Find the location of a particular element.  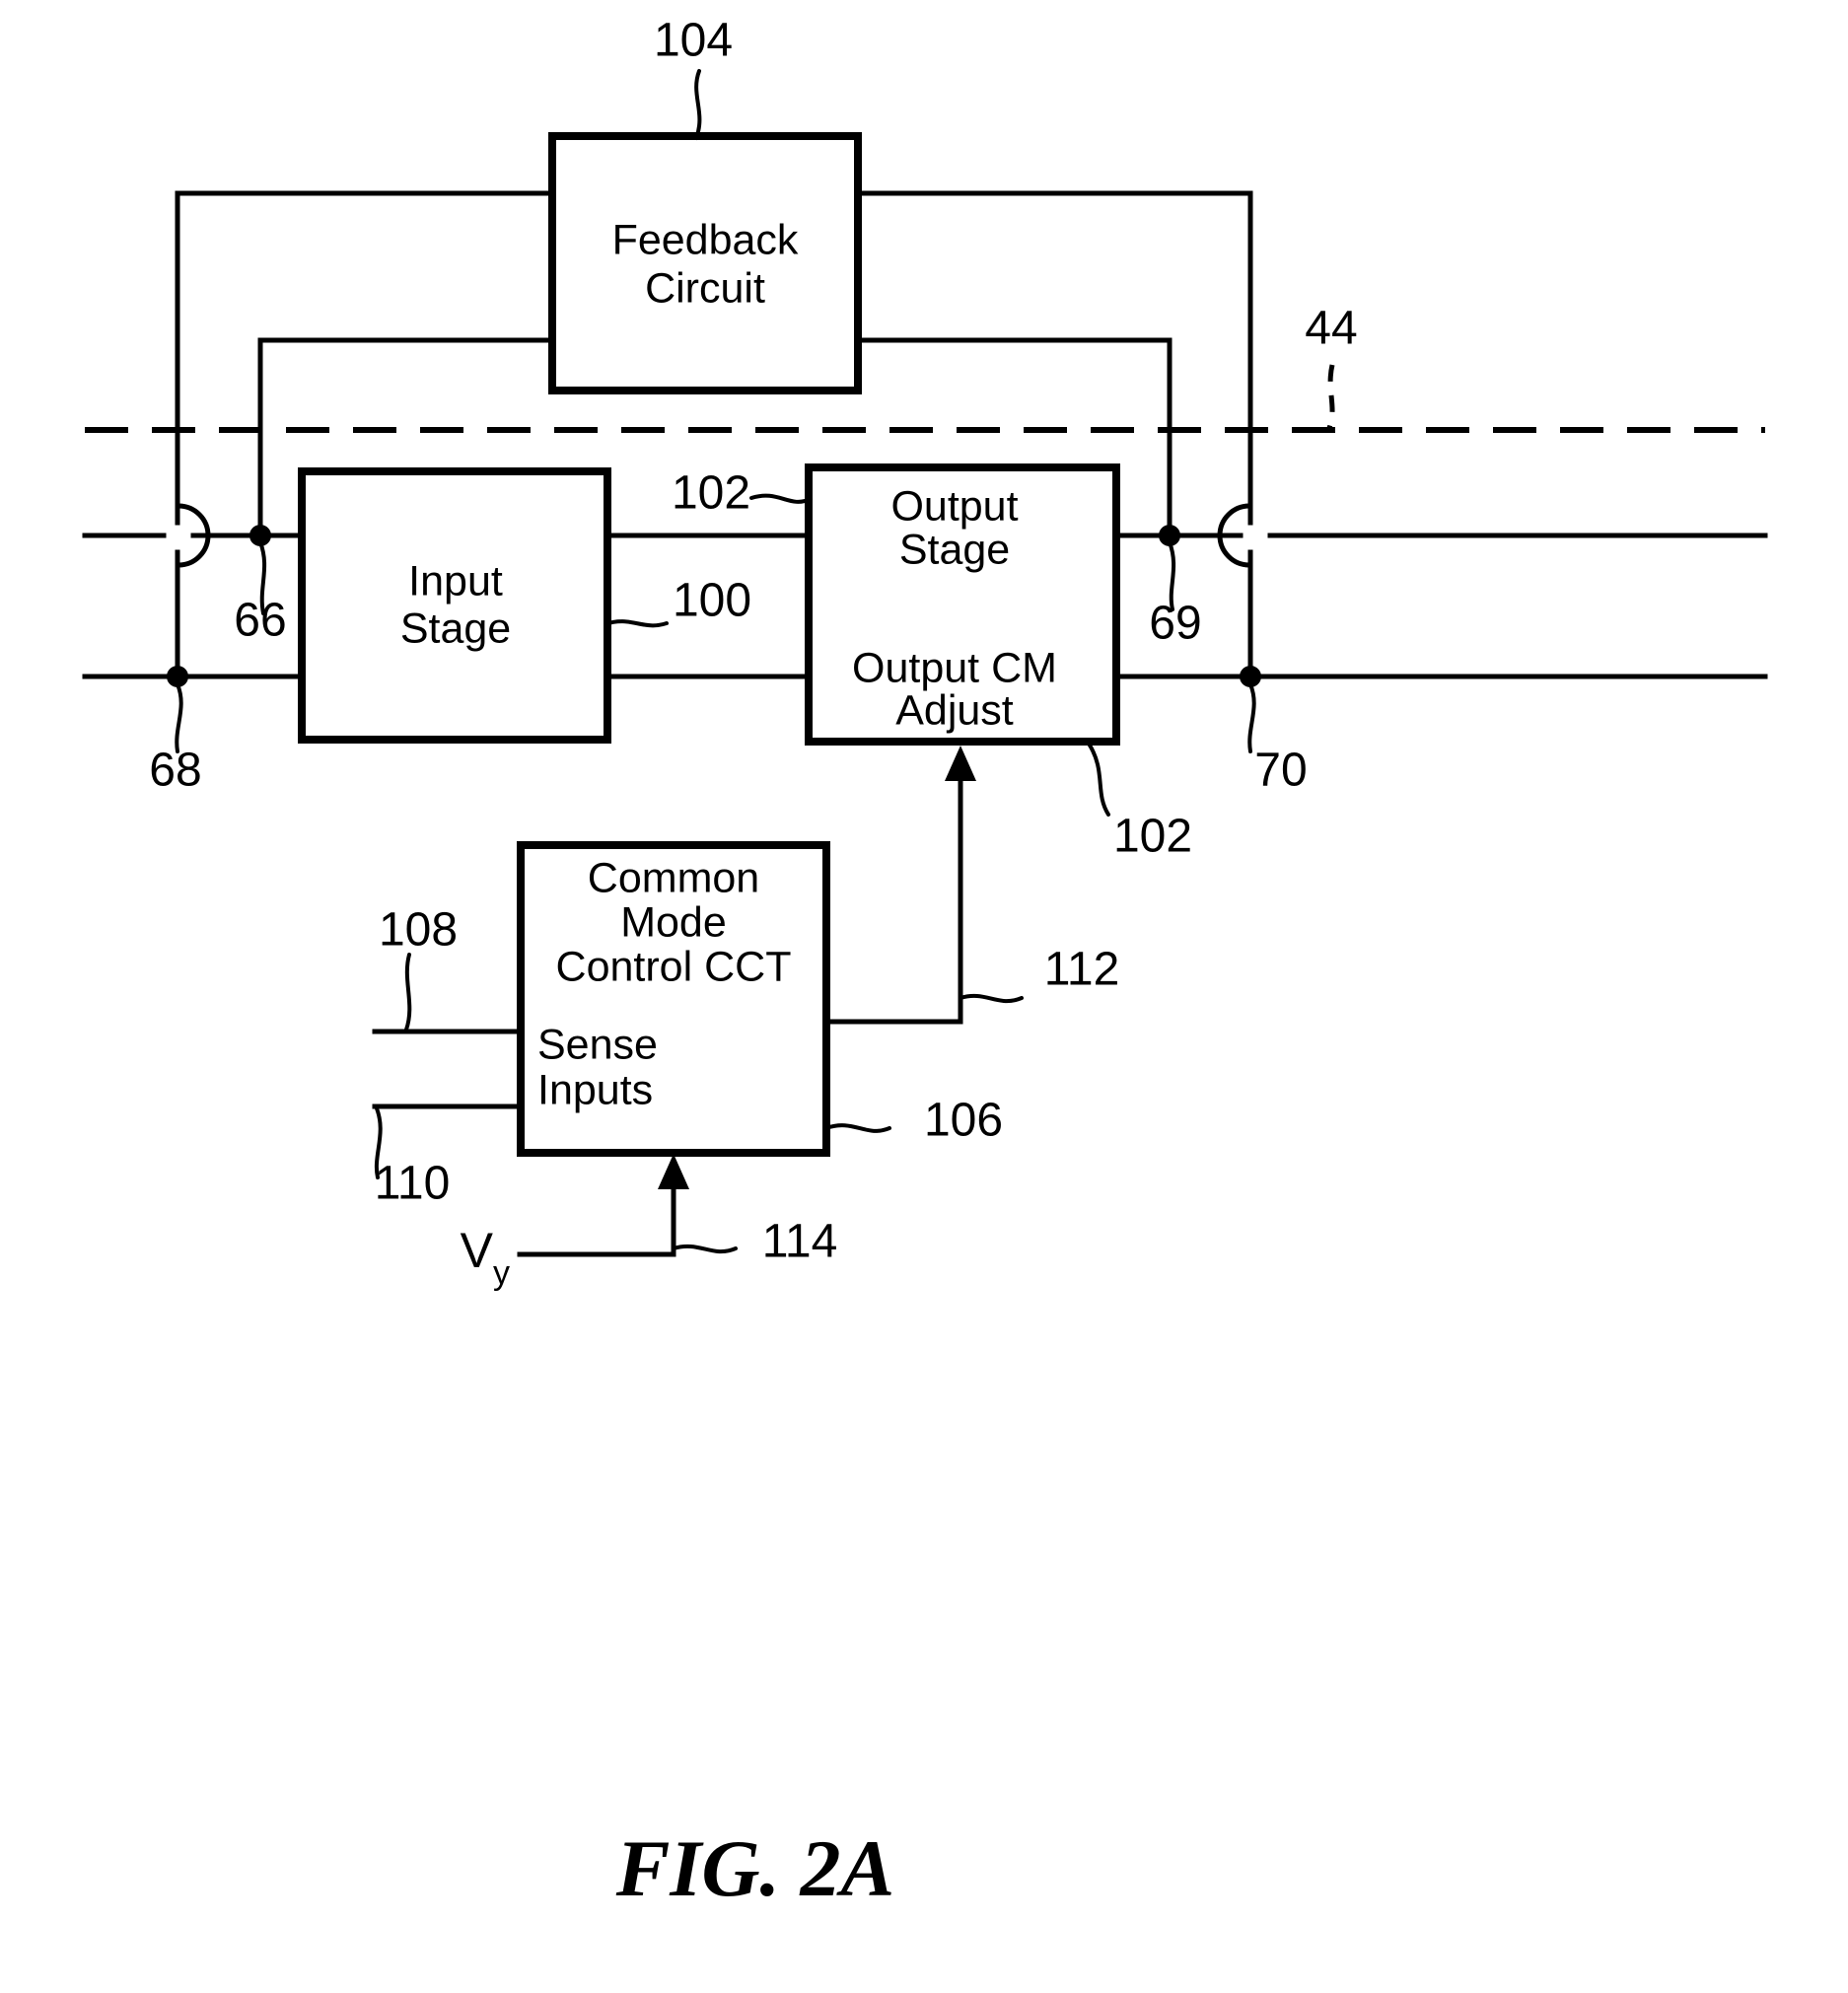

ref-numeral-110: 110 is located at coordinates (413, 1184).